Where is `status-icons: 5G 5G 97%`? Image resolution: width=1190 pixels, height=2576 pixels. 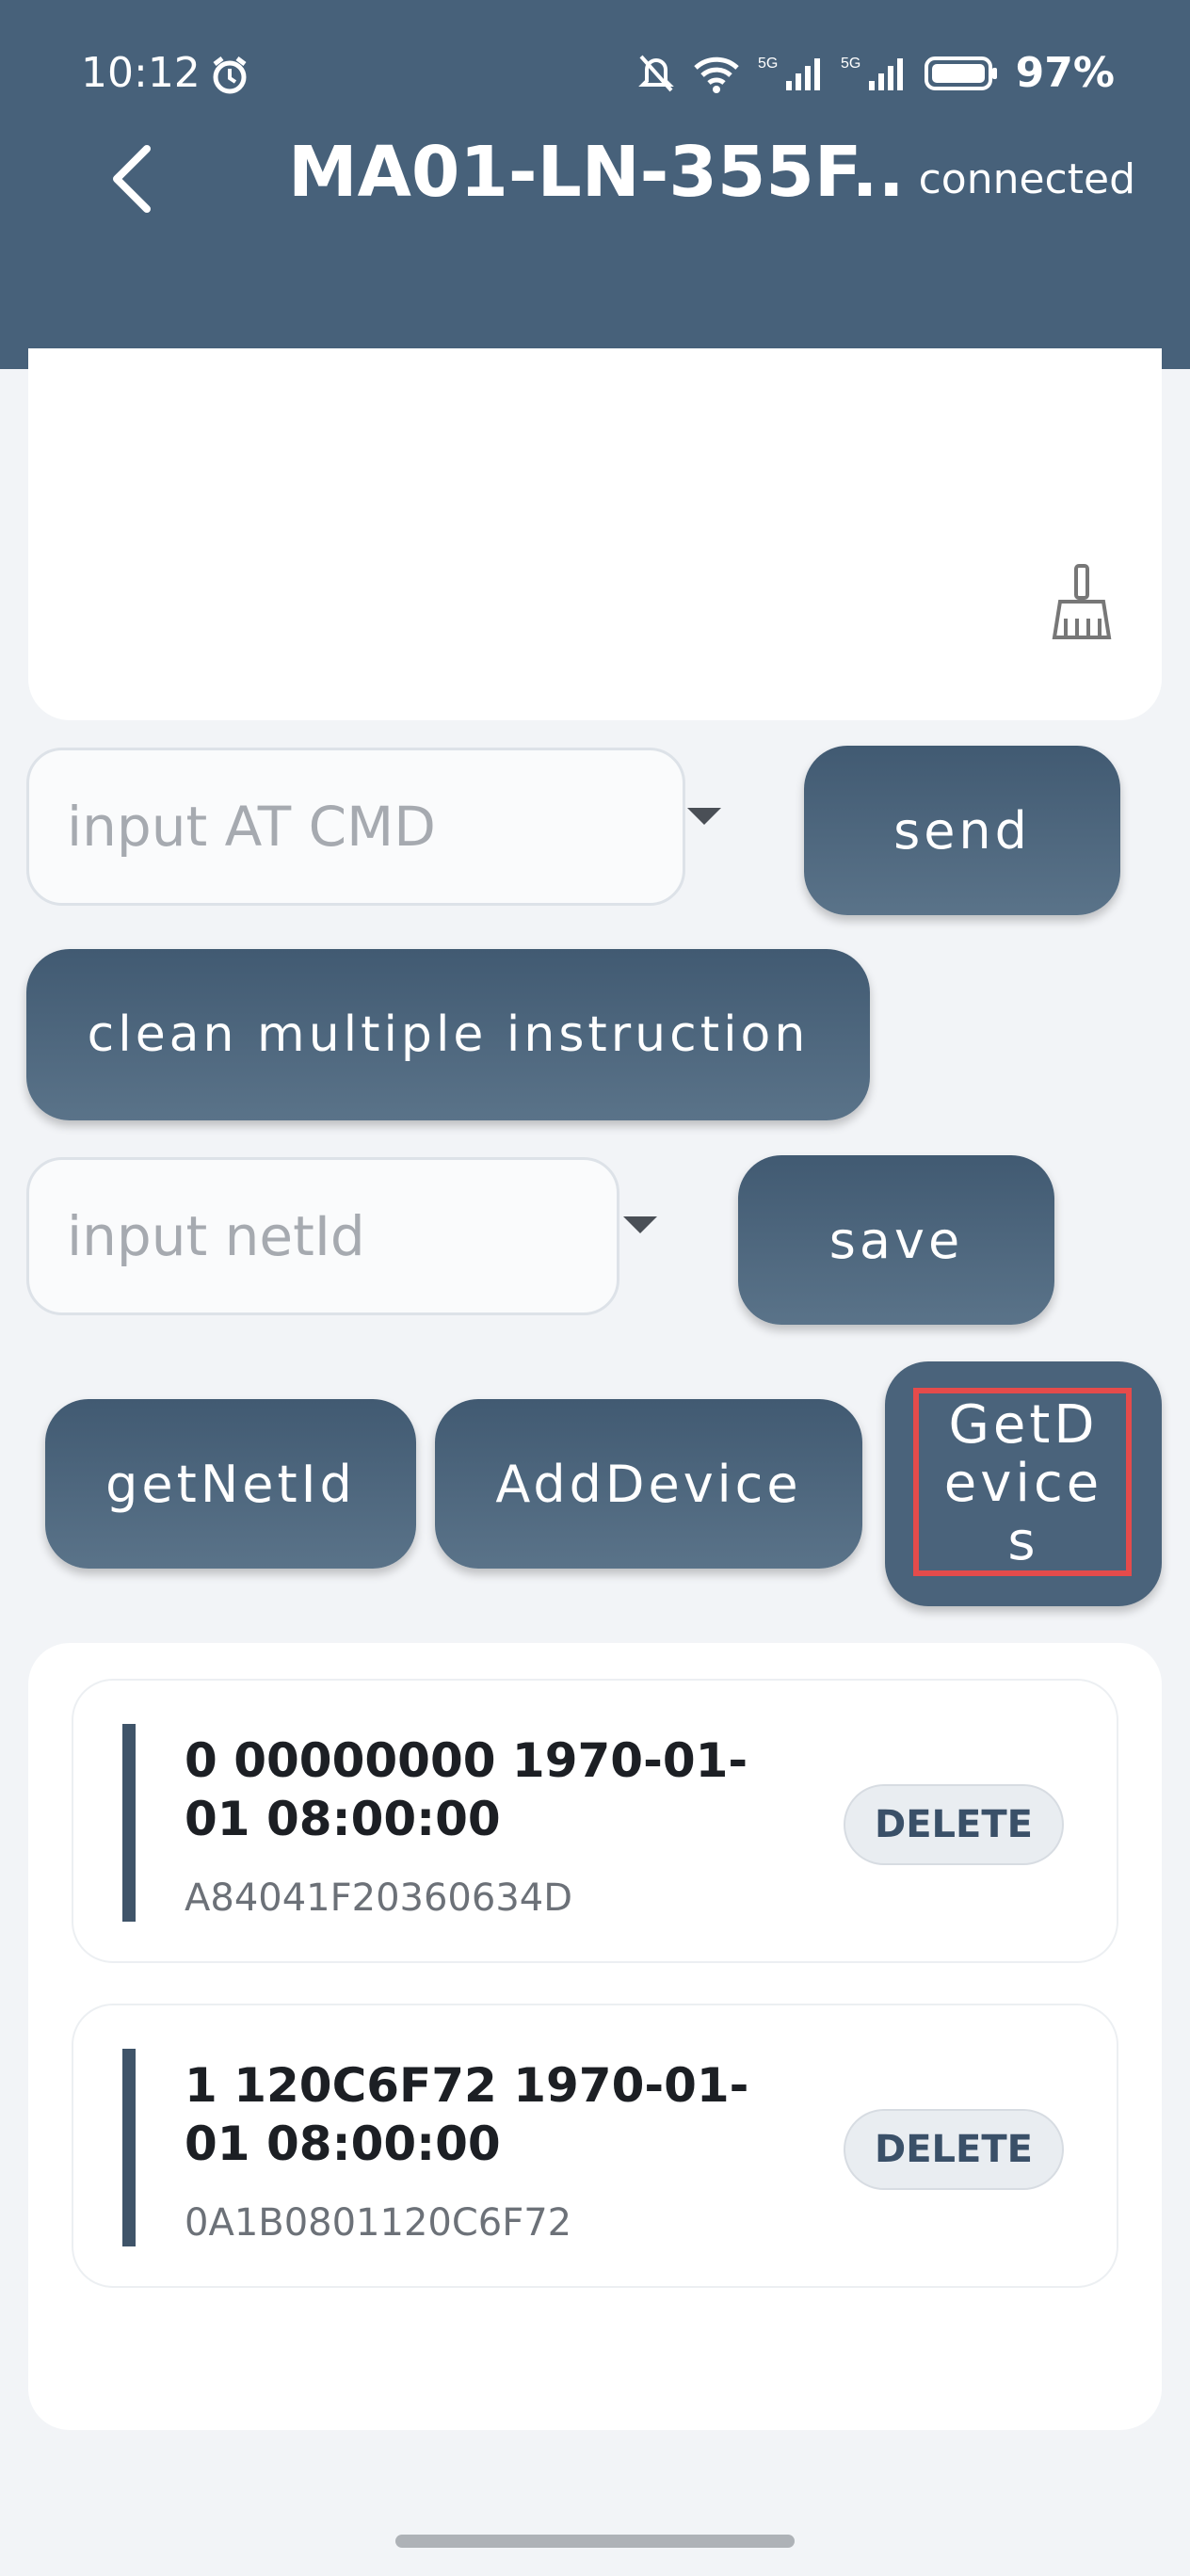
status-icons: 5G 5G 97% is located at coordinates (876, 73).